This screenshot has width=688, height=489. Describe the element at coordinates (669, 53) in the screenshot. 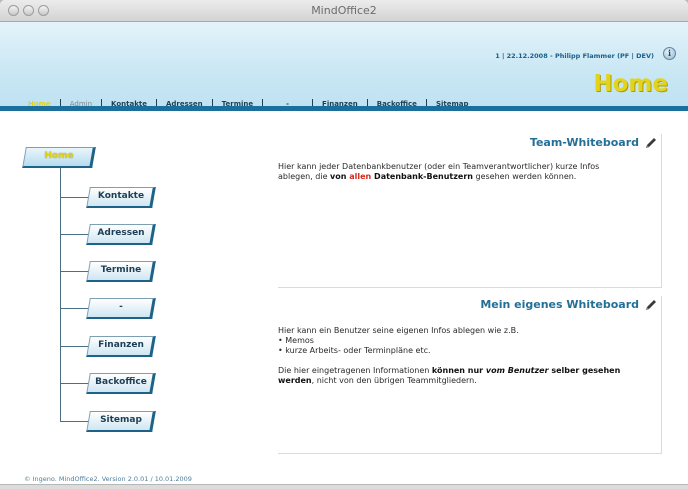

I see `info-icon: i` at that location.